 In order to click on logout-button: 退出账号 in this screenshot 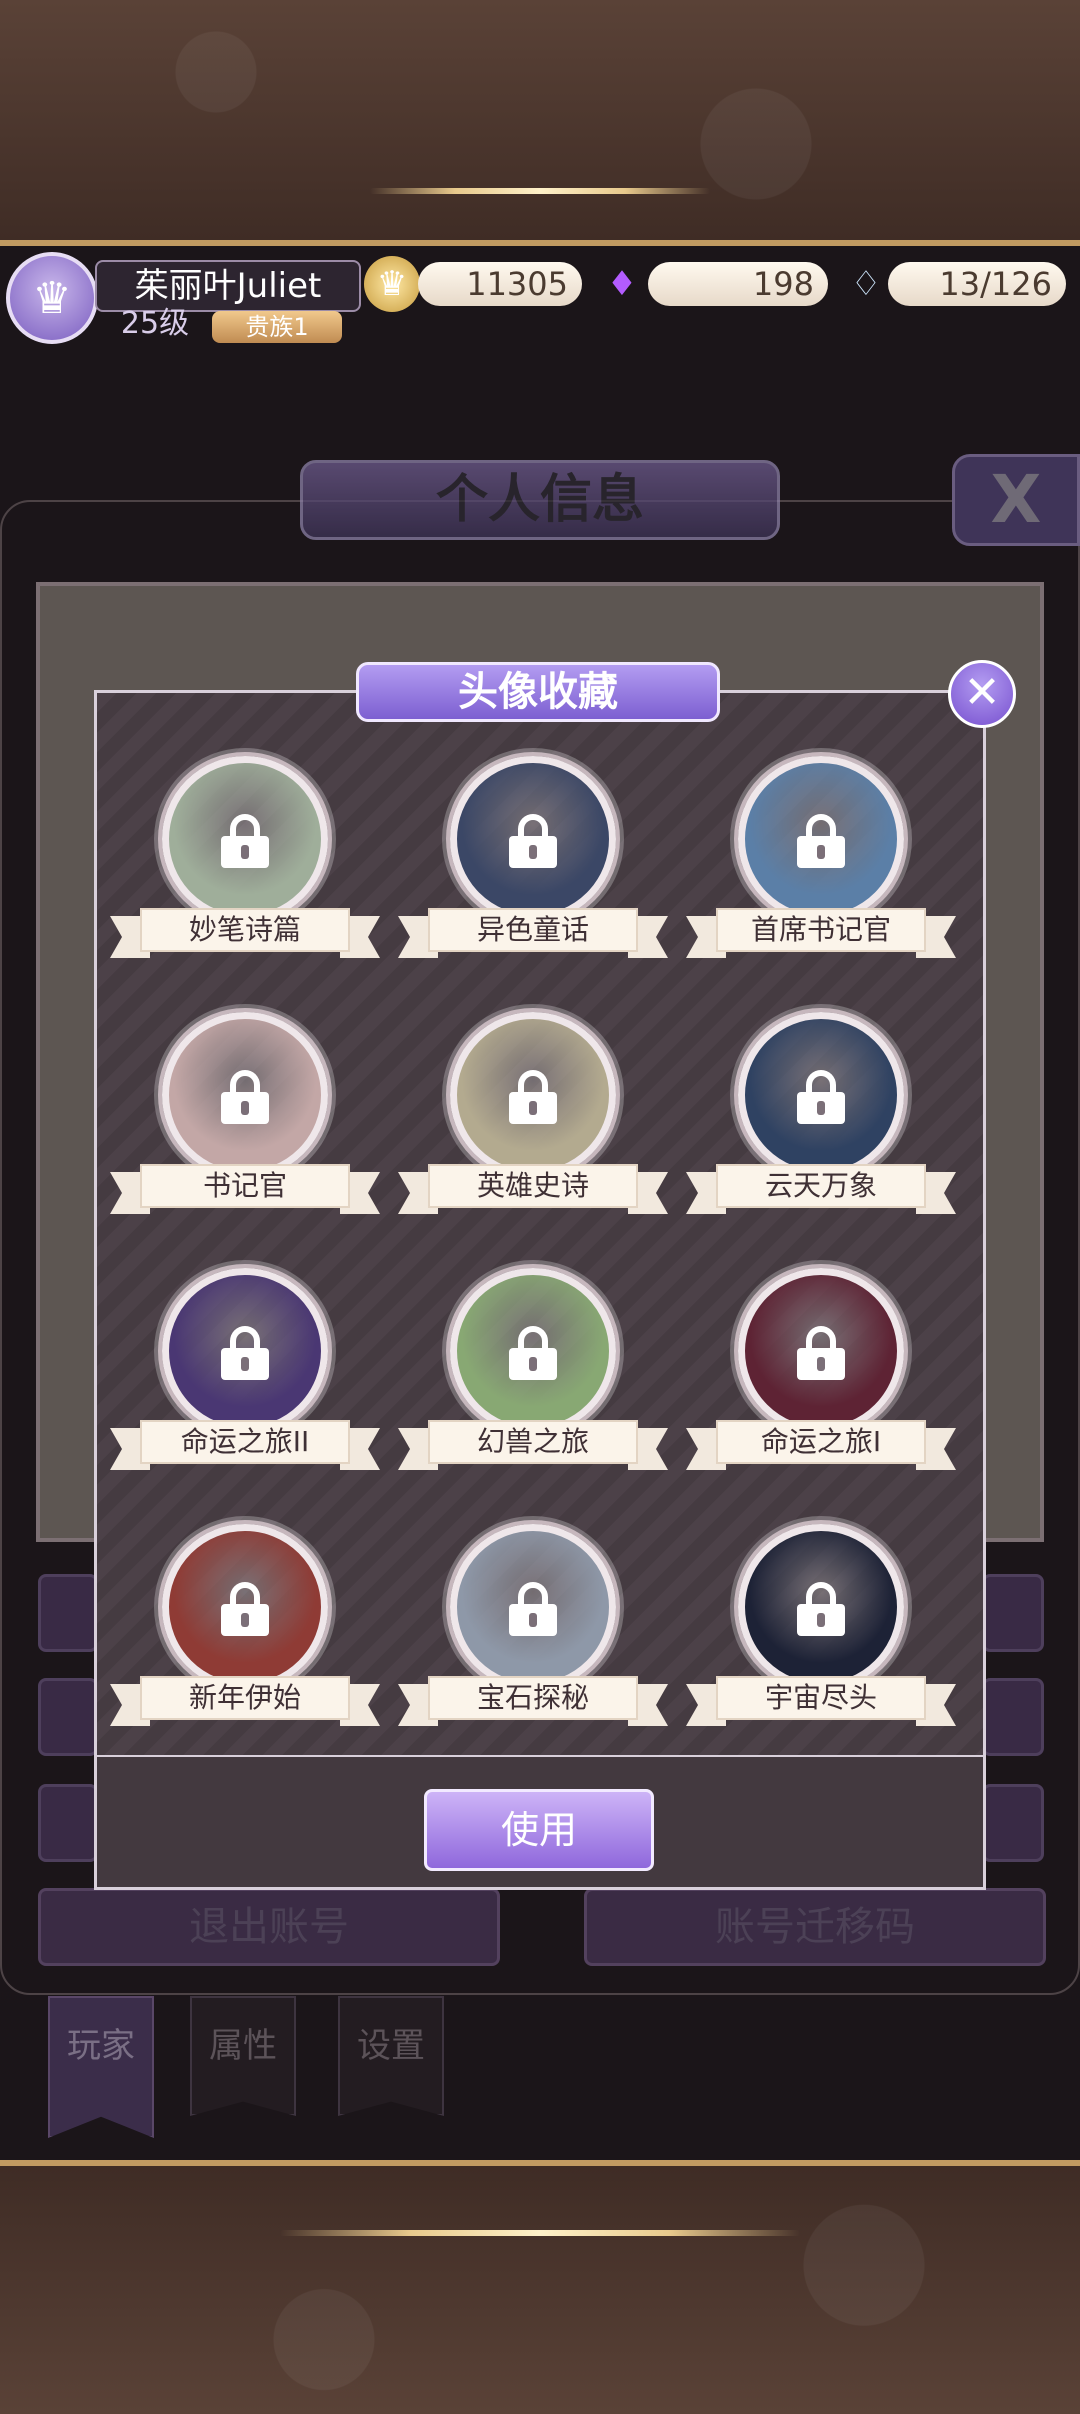, I will do `click(269, 1927)`.